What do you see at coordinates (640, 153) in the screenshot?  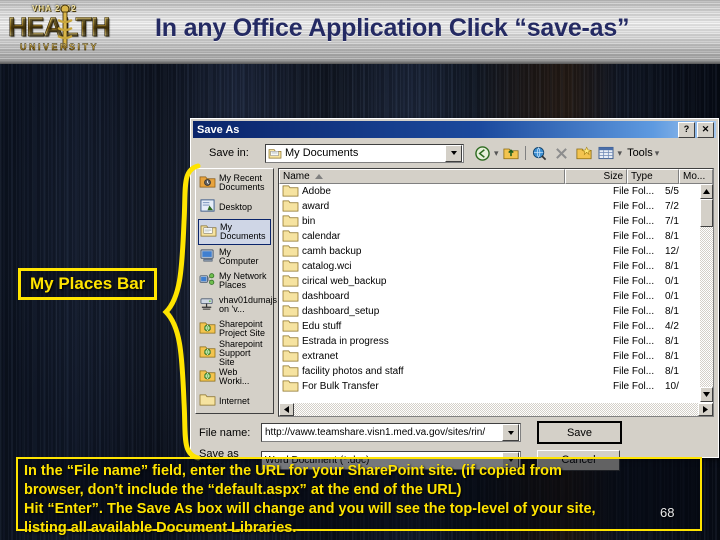 I see `tools-menu: Tools` at bounding box center [640, 153].